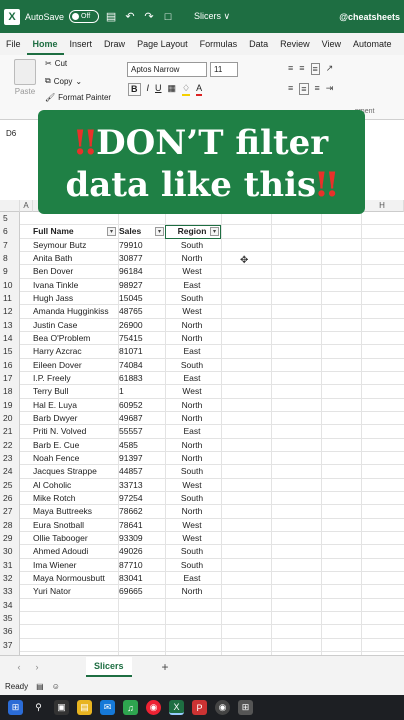 Image resolution: width=404 pixels, height=720 pixels. What do you see at coordinates (75, 245) in the screenshot?
I see `name-cell: Seymour Butz` at bounding box center [75, 245].